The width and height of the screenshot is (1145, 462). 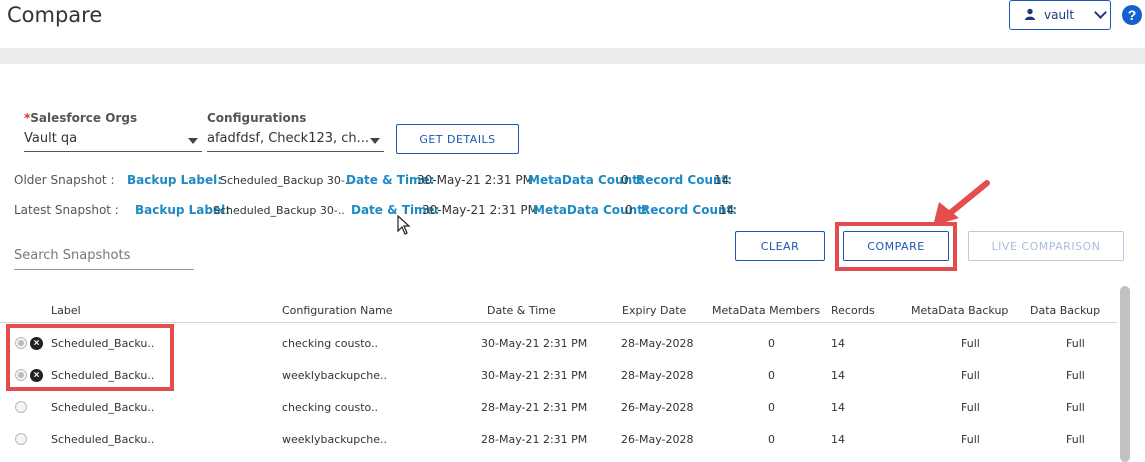 What do you see at coordinates (51, 138) in the screenshot?
I see `org-select-value: Vault qa` at bounding box center [51, 138].